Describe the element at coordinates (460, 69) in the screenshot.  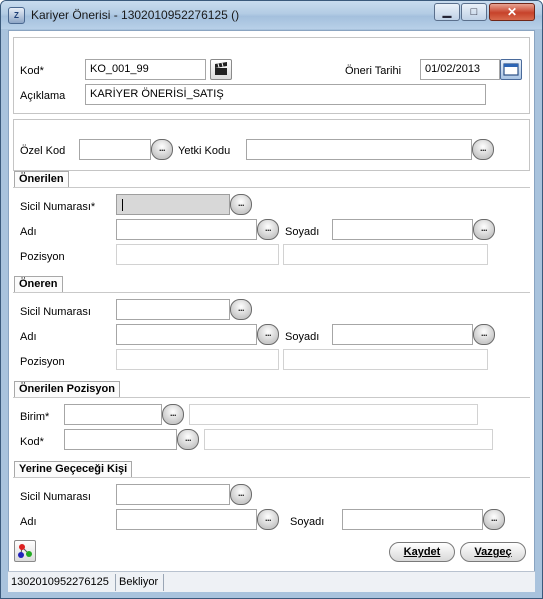
I see `oneri-tarihi-input: 01/02/2013` at that location.